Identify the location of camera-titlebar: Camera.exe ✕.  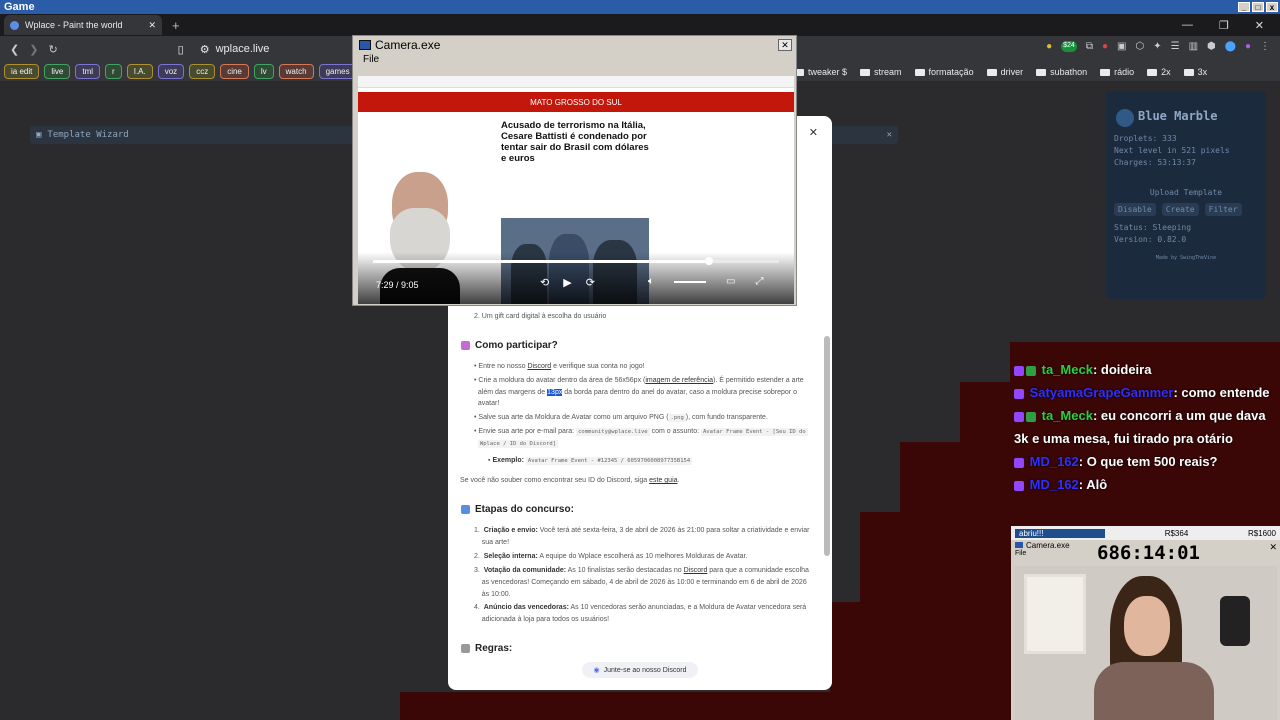
(574, 45).